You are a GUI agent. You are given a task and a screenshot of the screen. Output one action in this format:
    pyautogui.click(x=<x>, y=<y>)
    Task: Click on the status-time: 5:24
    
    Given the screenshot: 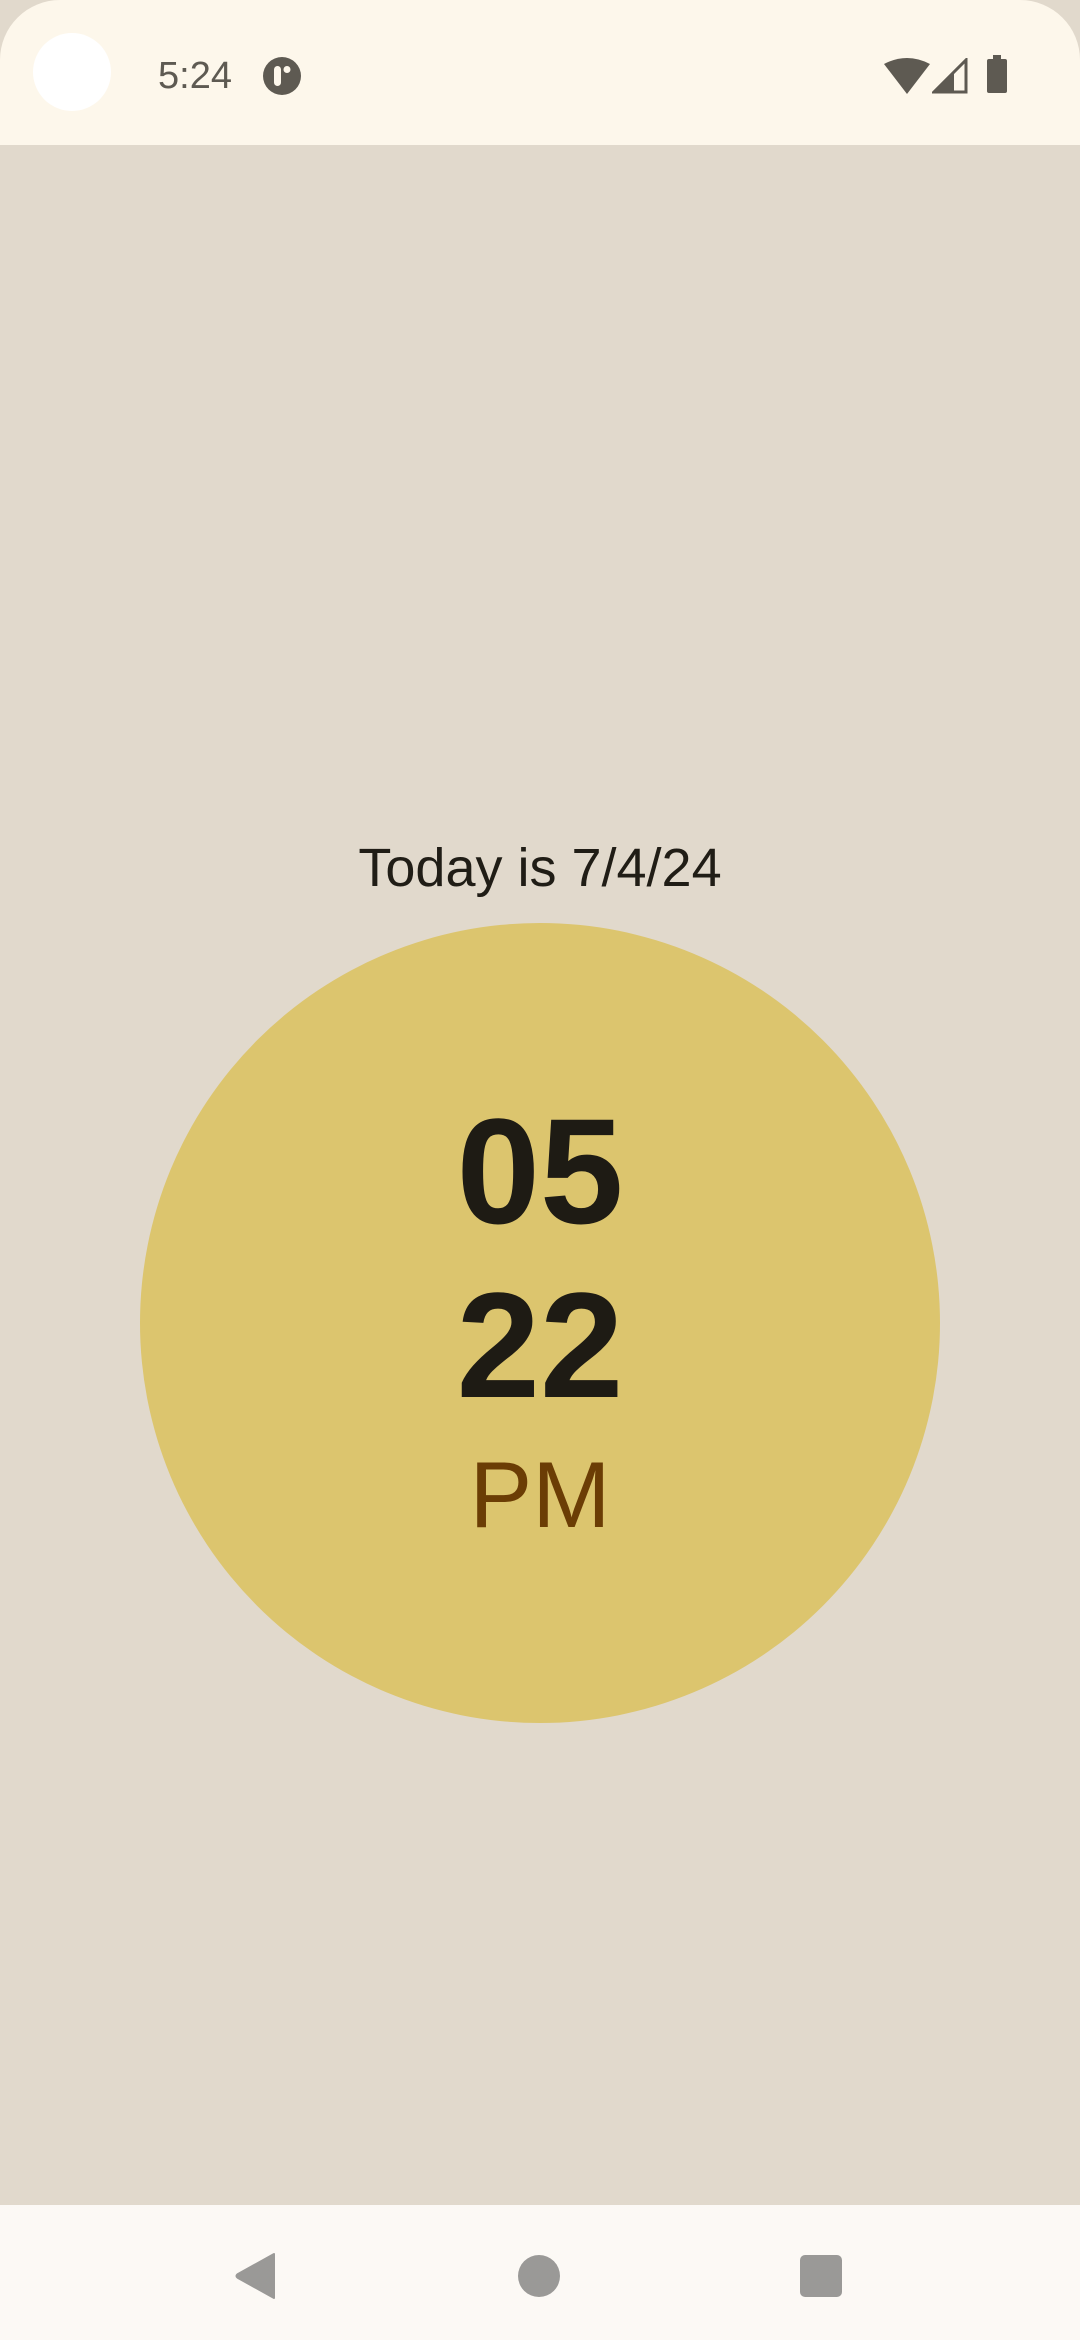 What is the action you would take?
    pyautogui.click(x=195, y=76)
    